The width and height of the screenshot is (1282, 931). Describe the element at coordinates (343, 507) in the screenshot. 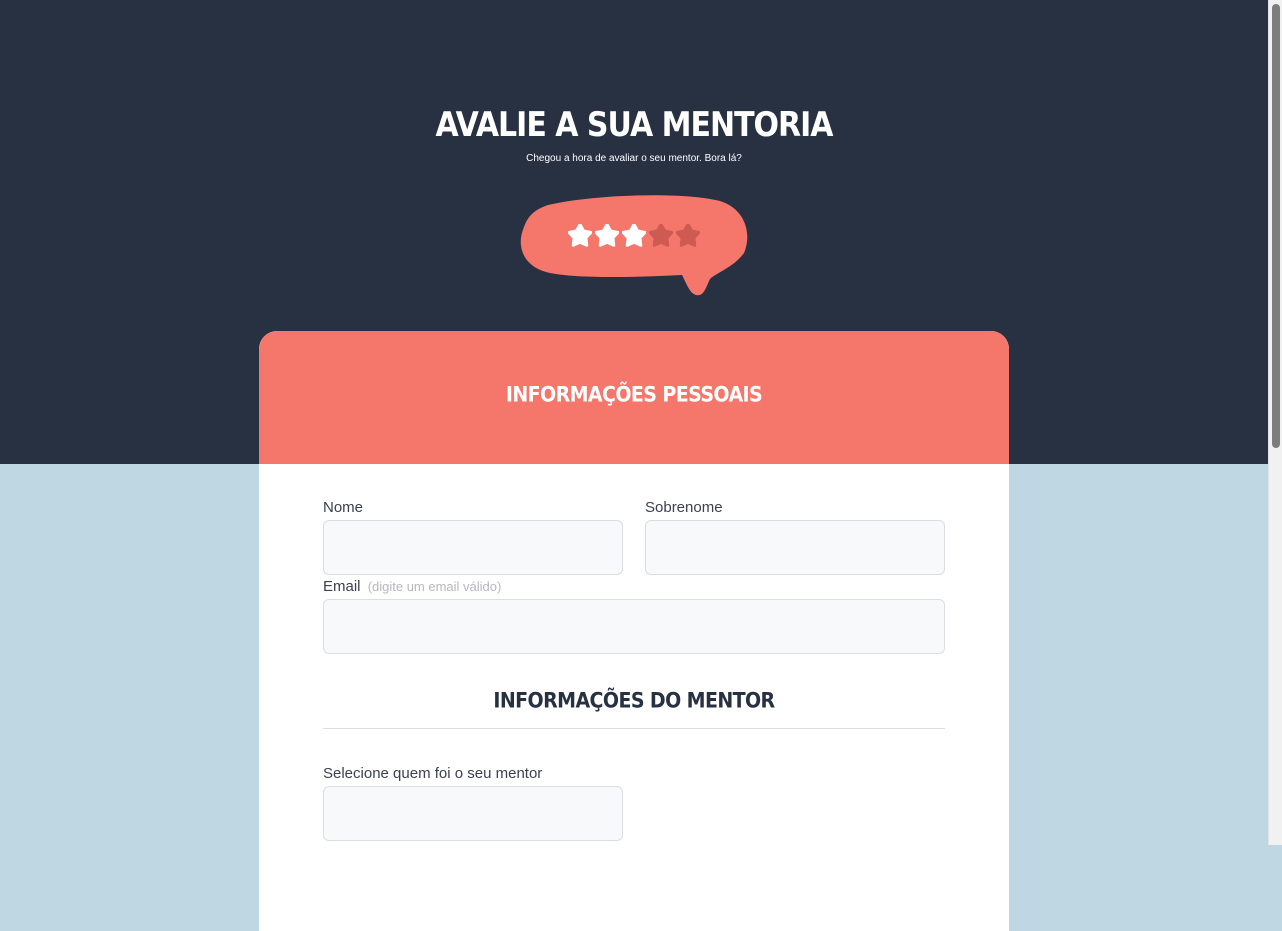

I see `first-name-label: Nome` at that location.